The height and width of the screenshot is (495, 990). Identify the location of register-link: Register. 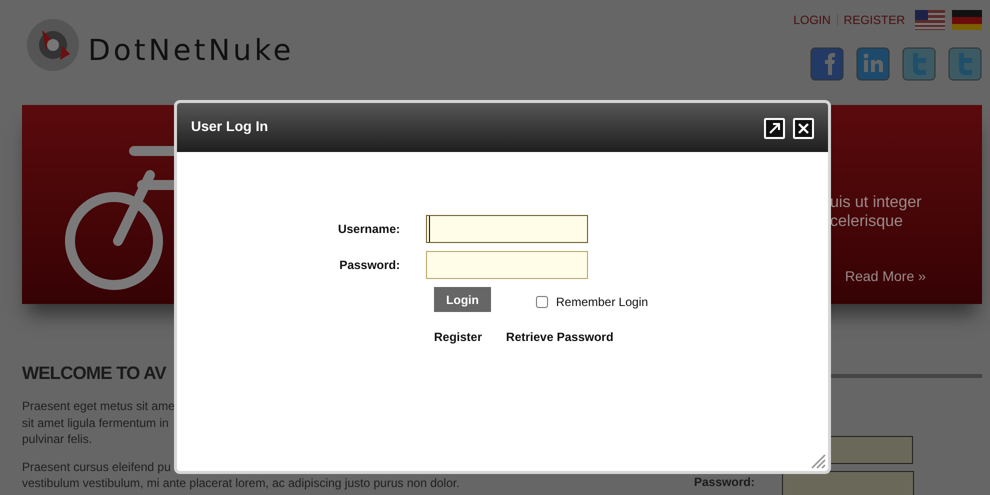
(458, 337).